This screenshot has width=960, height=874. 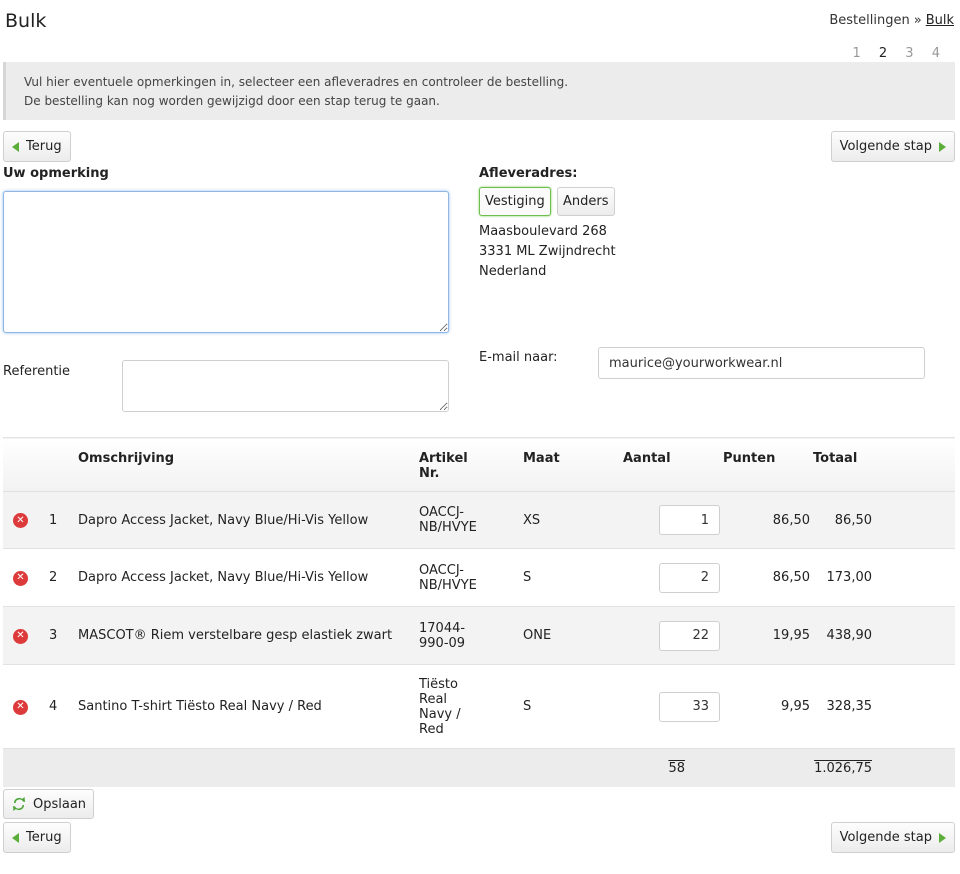 I want to click on delivery-option-vestiging: Vestiging, so click(x=515, y=201).